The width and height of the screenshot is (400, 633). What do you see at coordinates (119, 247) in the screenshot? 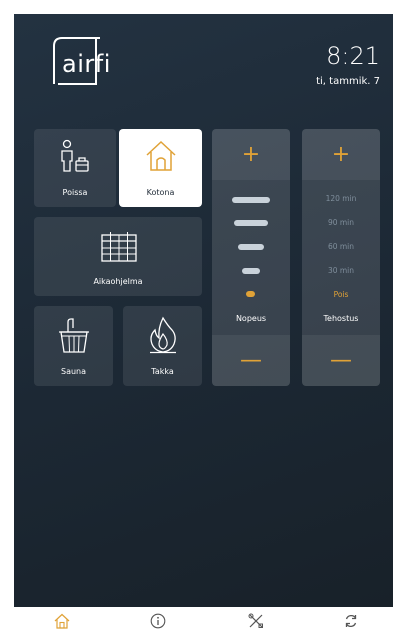
I see `calendar-icon` at bounding box center [119, 247].